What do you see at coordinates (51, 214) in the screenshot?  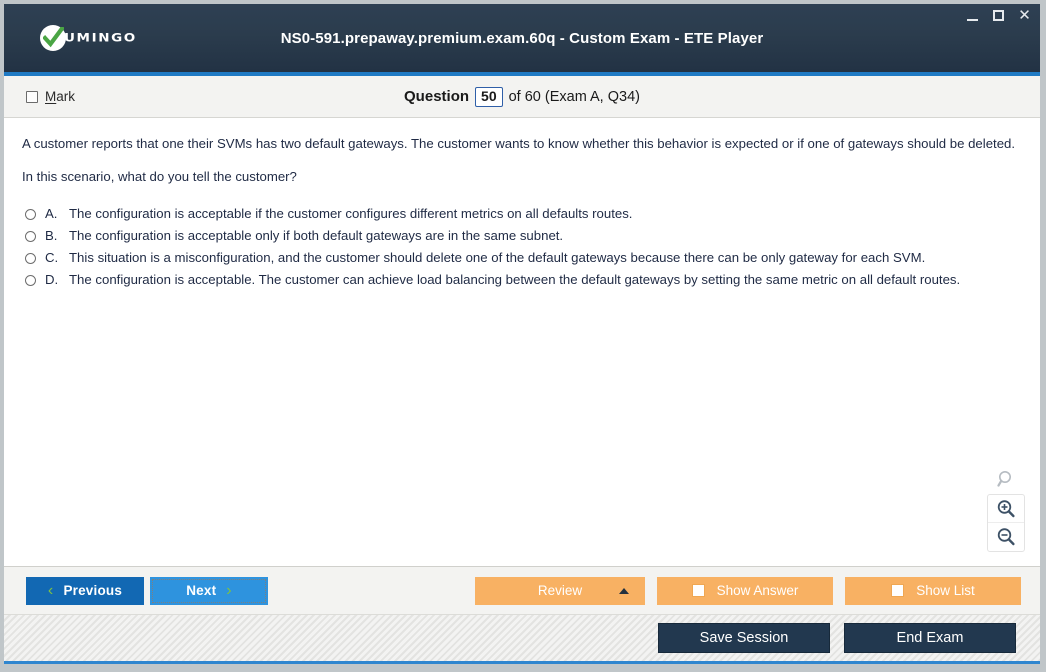 I see `option-letter-a: A.` at bounding box center [51, 214].